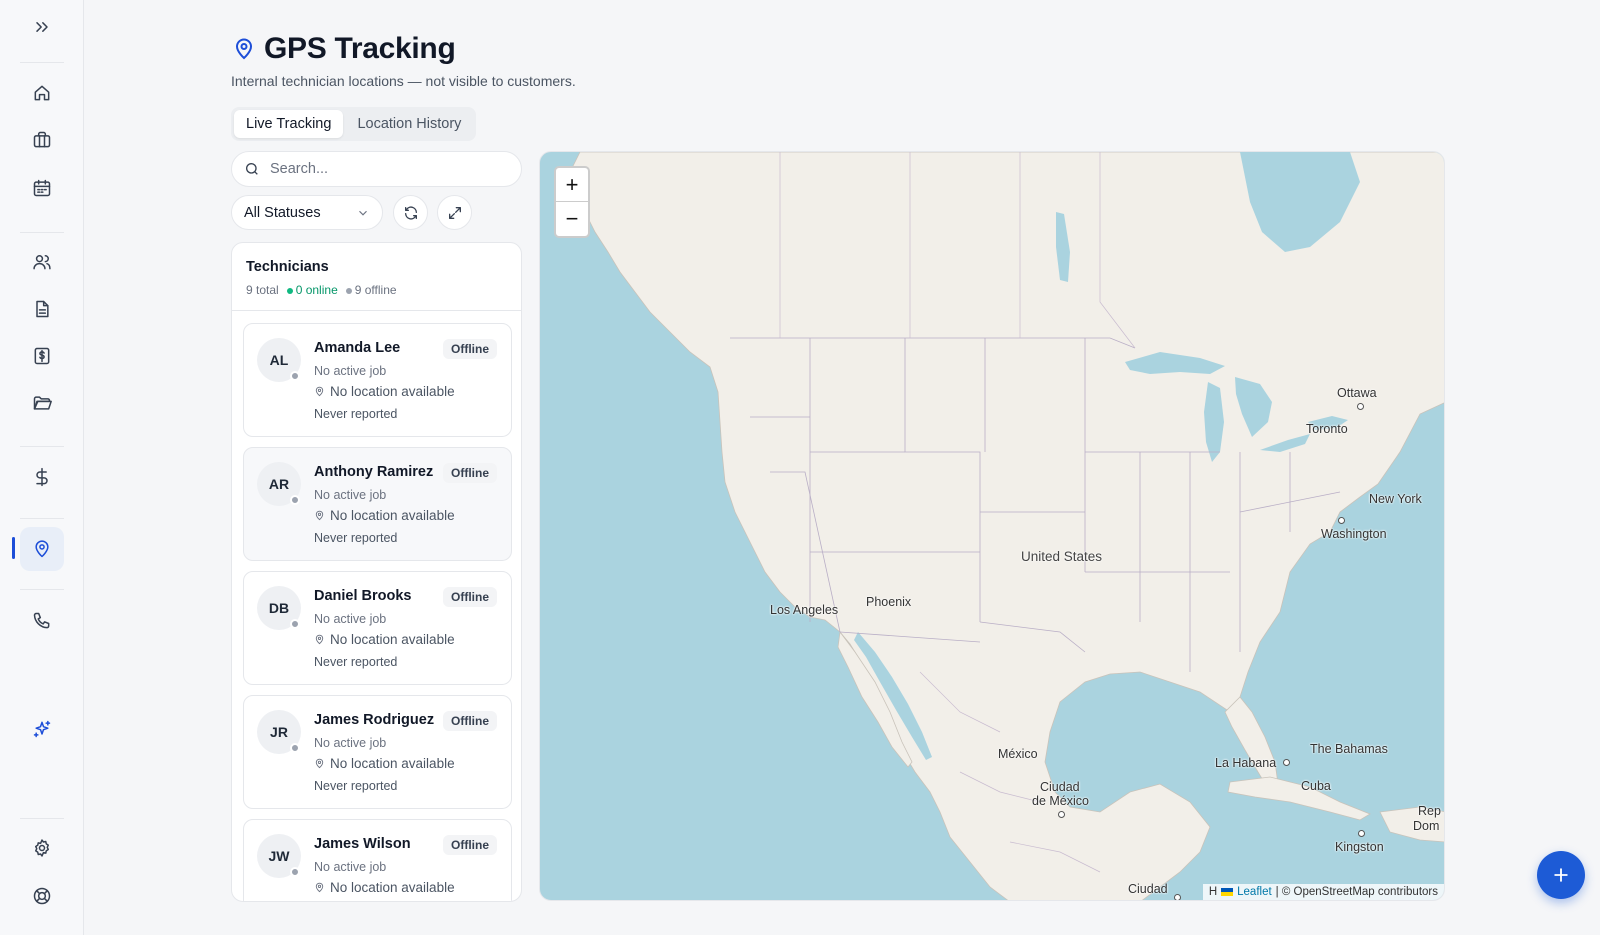 The image size is (1600, 935). I want to click on map-label-ciudad: Ciudad, so click(1148, 889).